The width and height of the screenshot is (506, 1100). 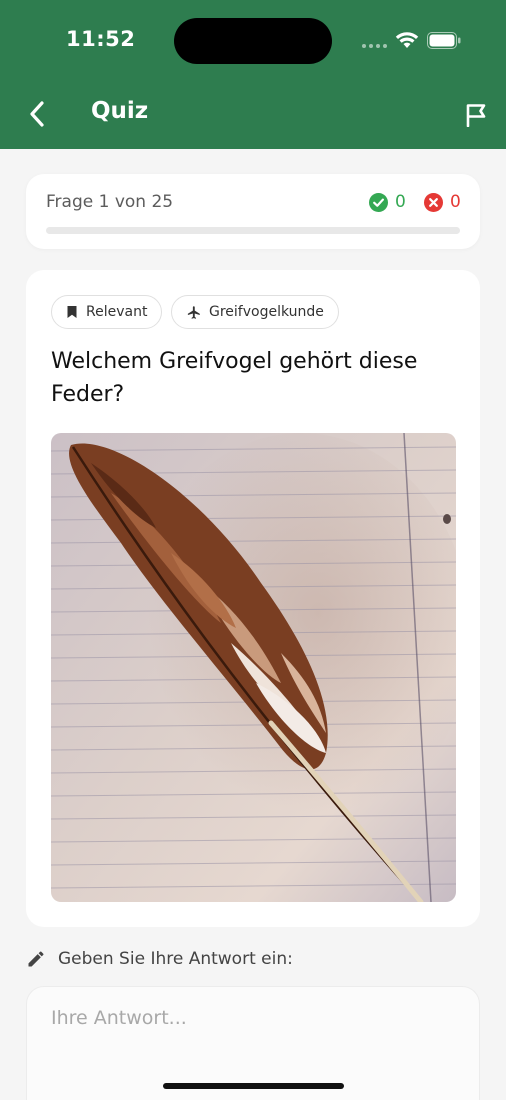 I want to click on question-counter: Frage 1 von 25, so click(x=110, y=202).